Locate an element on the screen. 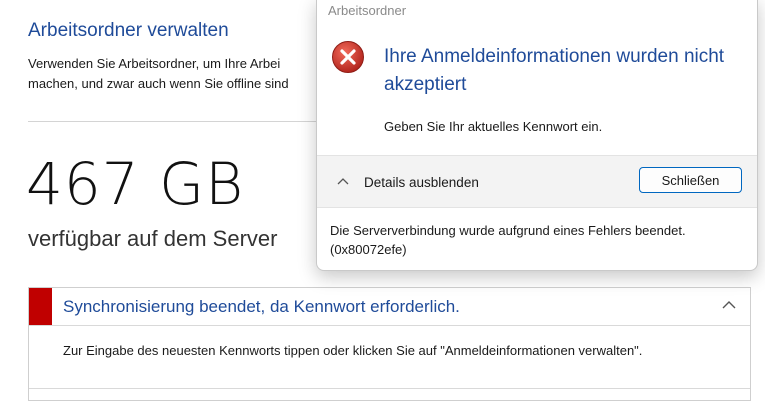 Image resolution: width=765 pixels, height=402 pixels. close-button: Schließen is located at coordinates (690, 180).